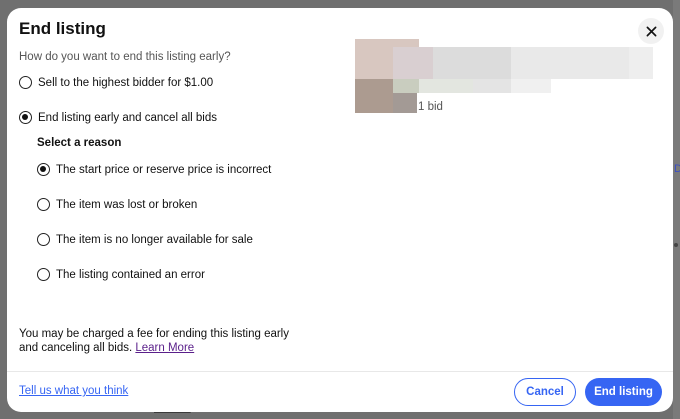 Image resolution: width=680 pixels, height=419 pixels. What do you see at coordinates (623, 392) in the screenshot?
I see `end-listing-button: End listing` at bounding box center [623, 392].